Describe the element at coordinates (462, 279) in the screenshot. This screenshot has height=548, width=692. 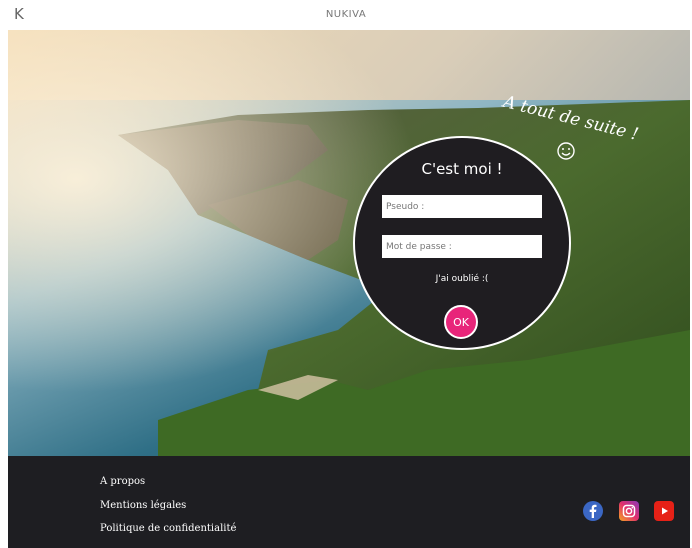
I see `forgot-password-link: J'ai oublié :(` at that location.